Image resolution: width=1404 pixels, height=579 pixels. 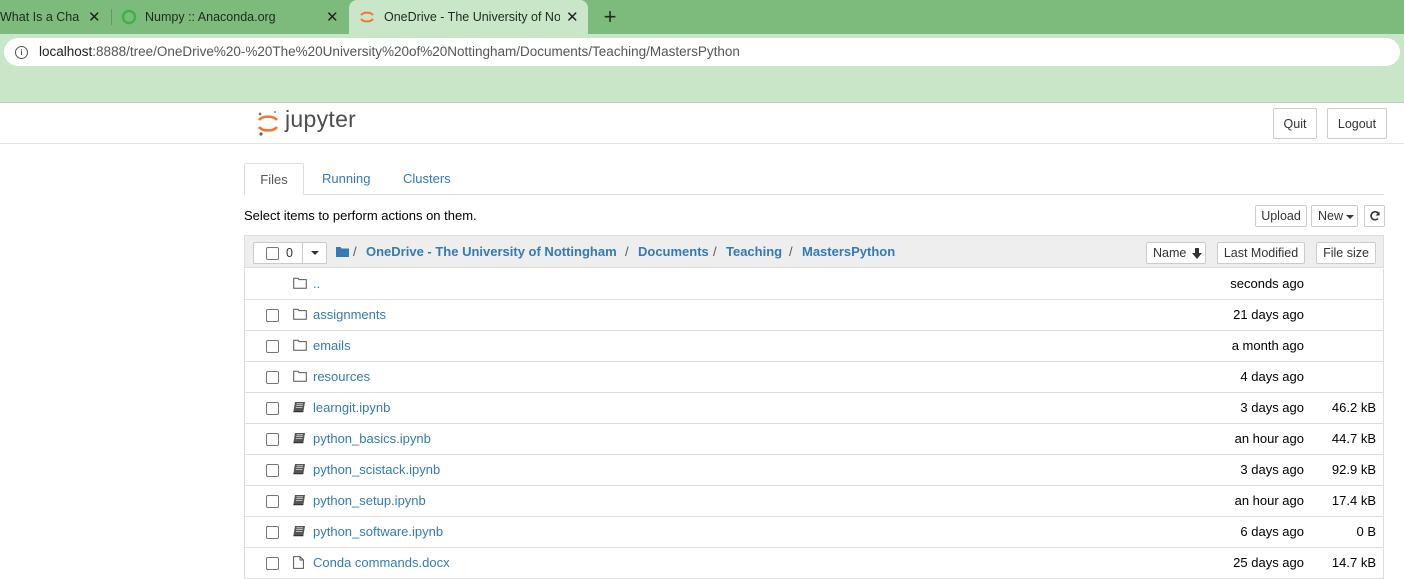 What do you see at coordinates (1197, 253) in the screenshot?
I see `arrow-down-icon` at bounding box center [1197, 253].